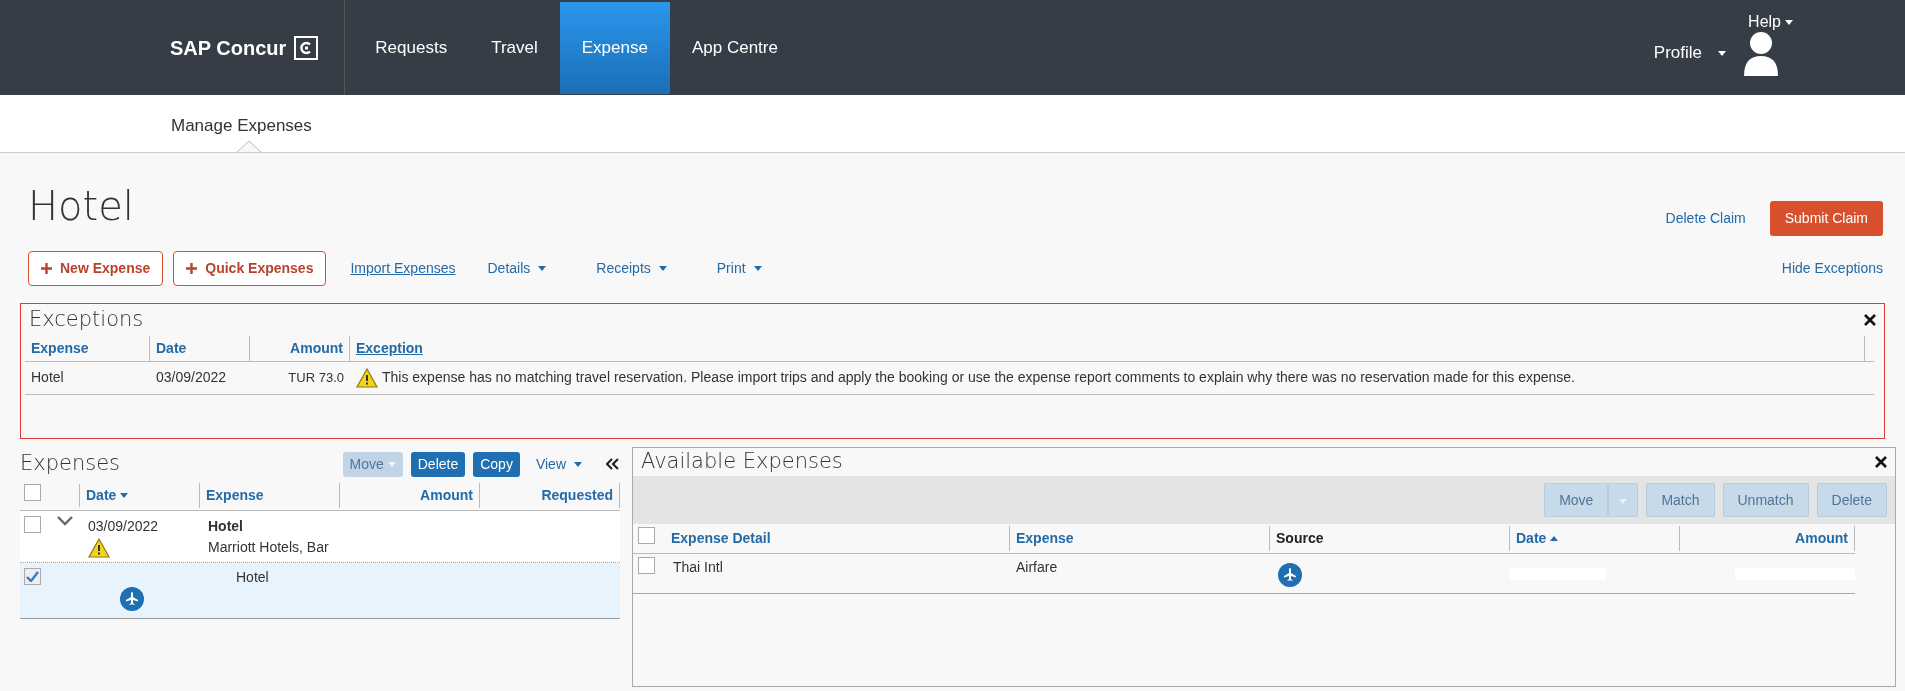 The image size is (1905, 691). Describe the element at coordinates (96, 268) in the screenshot. I see `add-expense-button: New Expense` at that location.